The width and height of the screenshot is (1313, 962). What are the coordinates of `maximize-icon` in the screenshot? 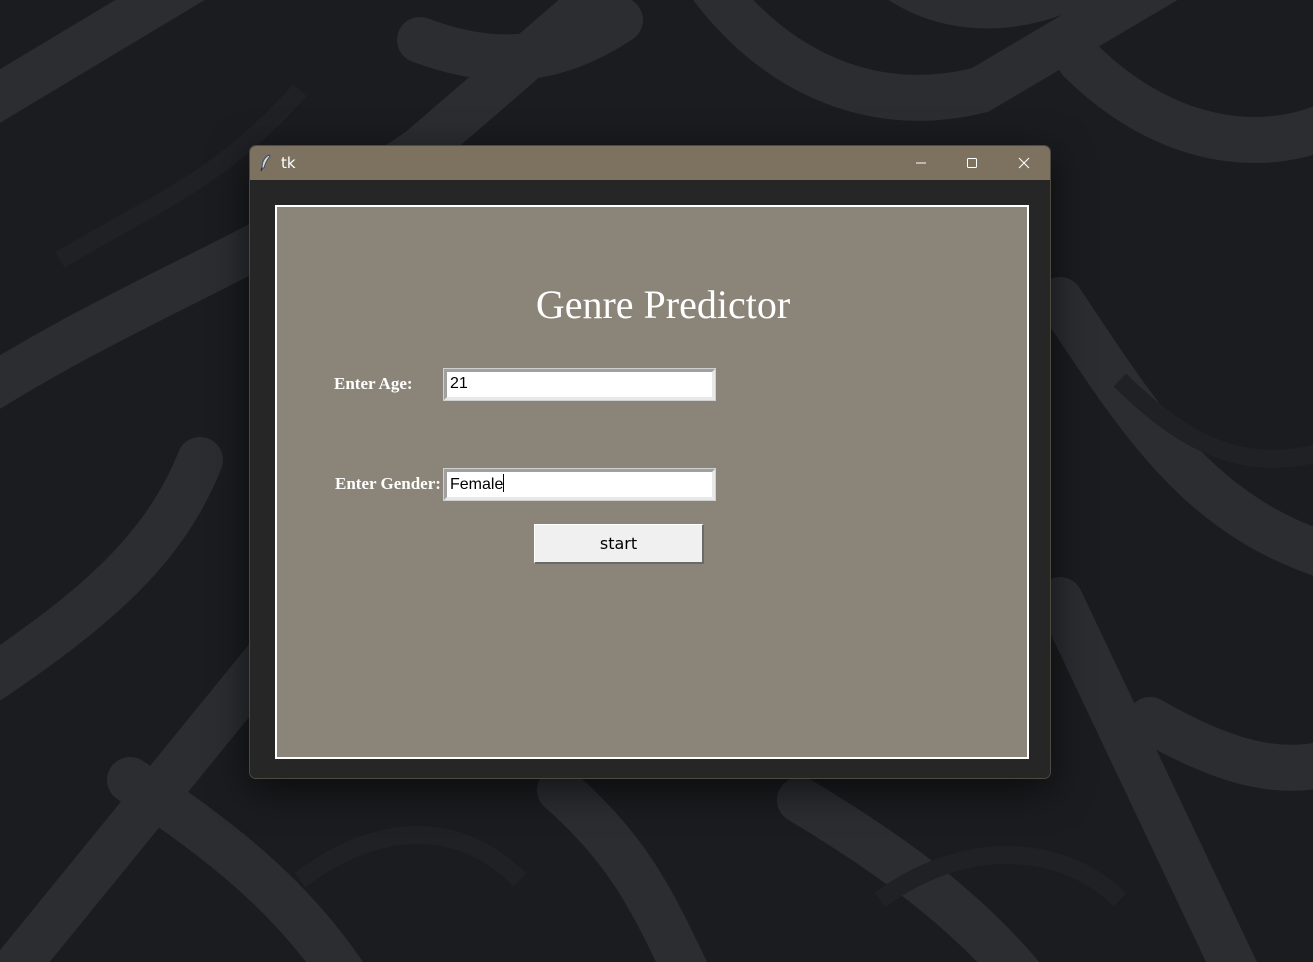 It's located at (972, 163).